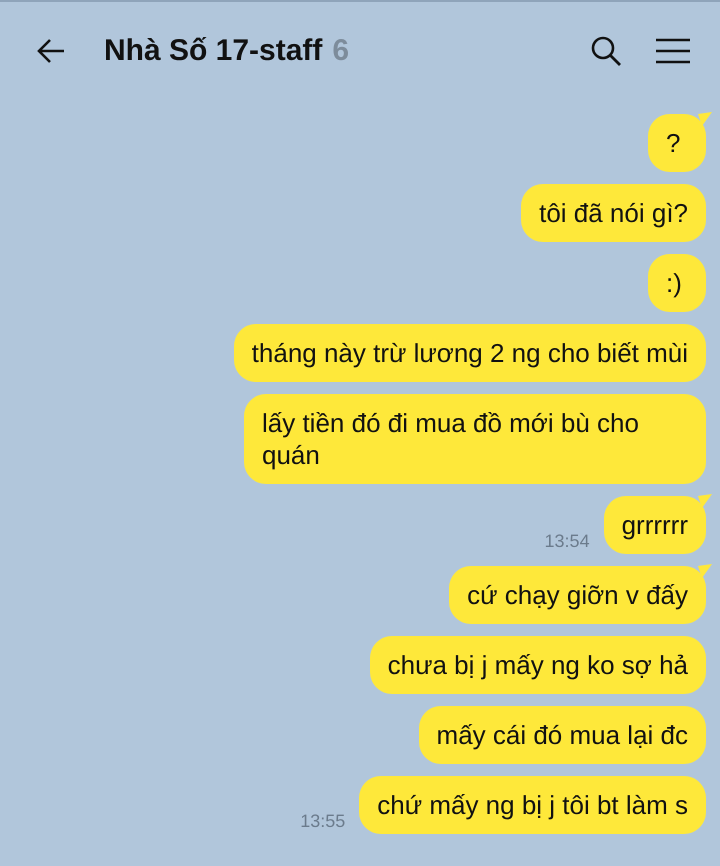 The image size is (720, 866). Describe the element at coordinates (606, 51) in the screenshot. I see `search-icon` at that location.